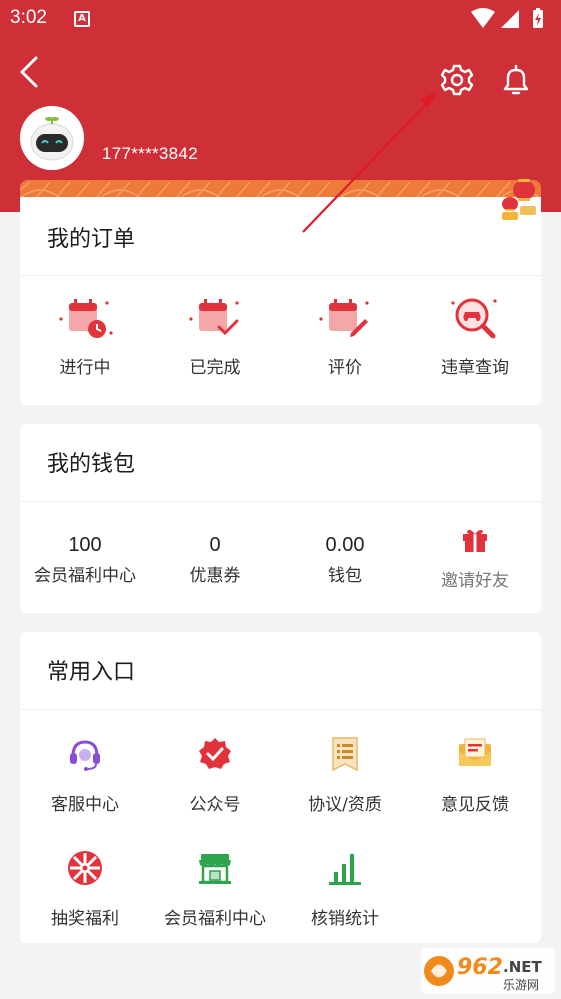  I want to click on calendar-edit-icon, so click(344, 318).